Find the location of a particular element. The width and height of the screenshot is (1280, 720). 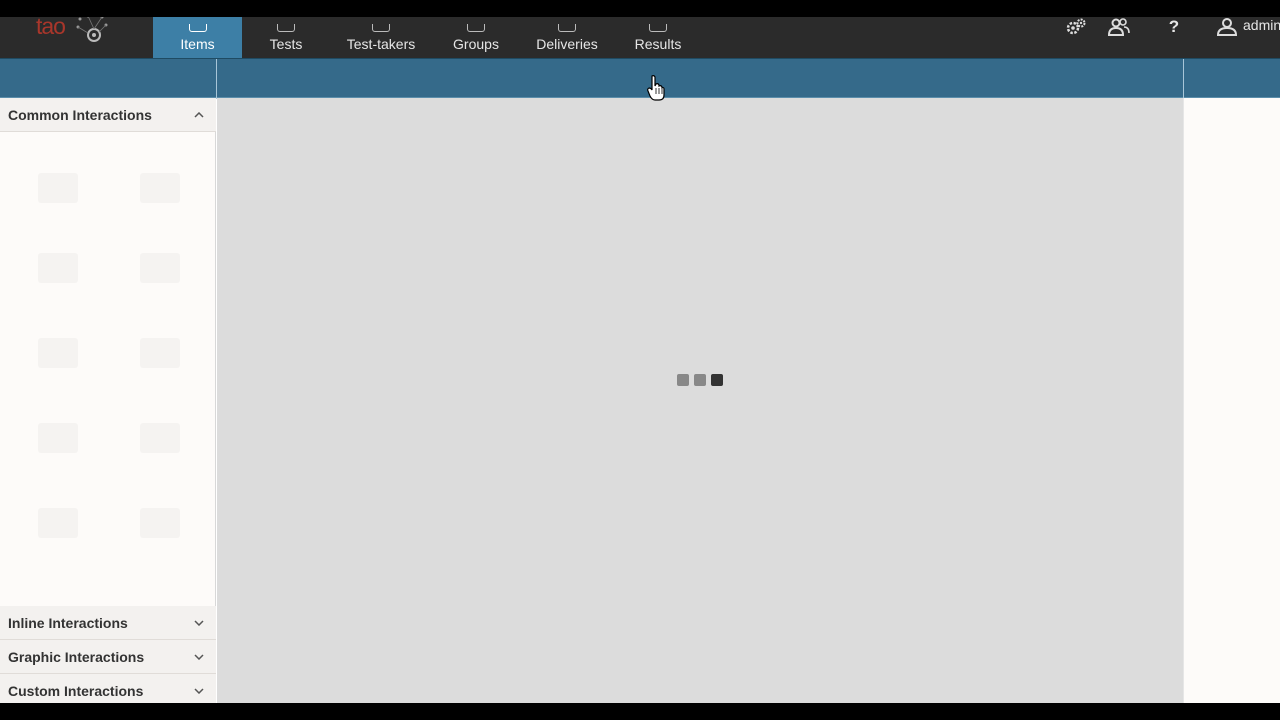

nav-test-takers: Test-takers is located at coordinates (381, 37).